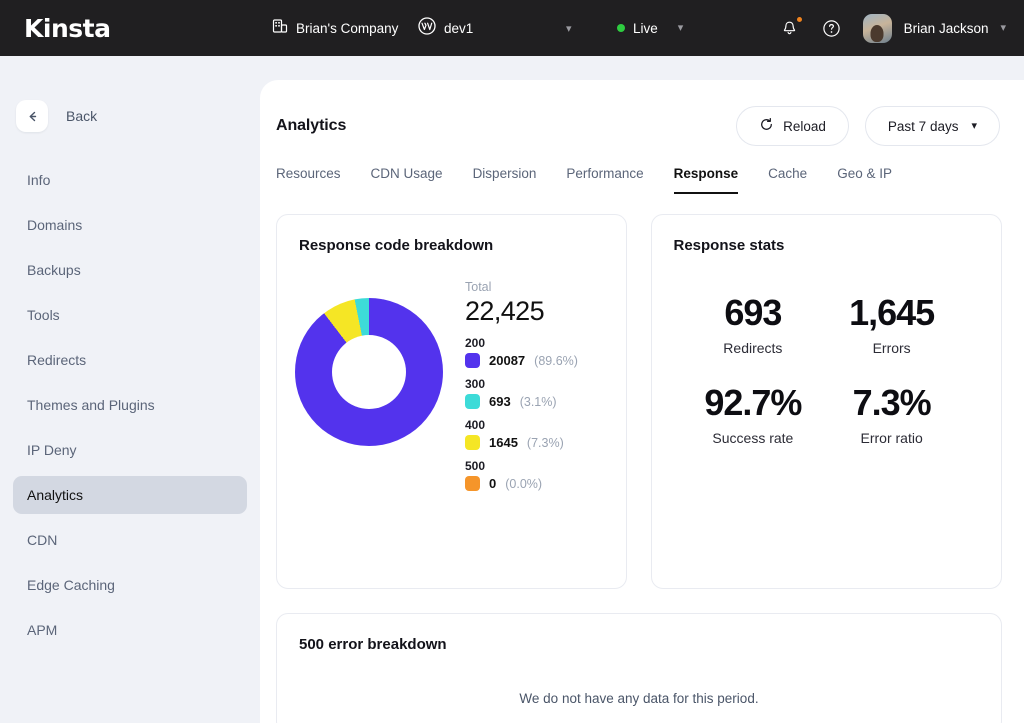 This screenshot has height=723, width=1024. I want to click on tab-response: Response, so click(706, 180).